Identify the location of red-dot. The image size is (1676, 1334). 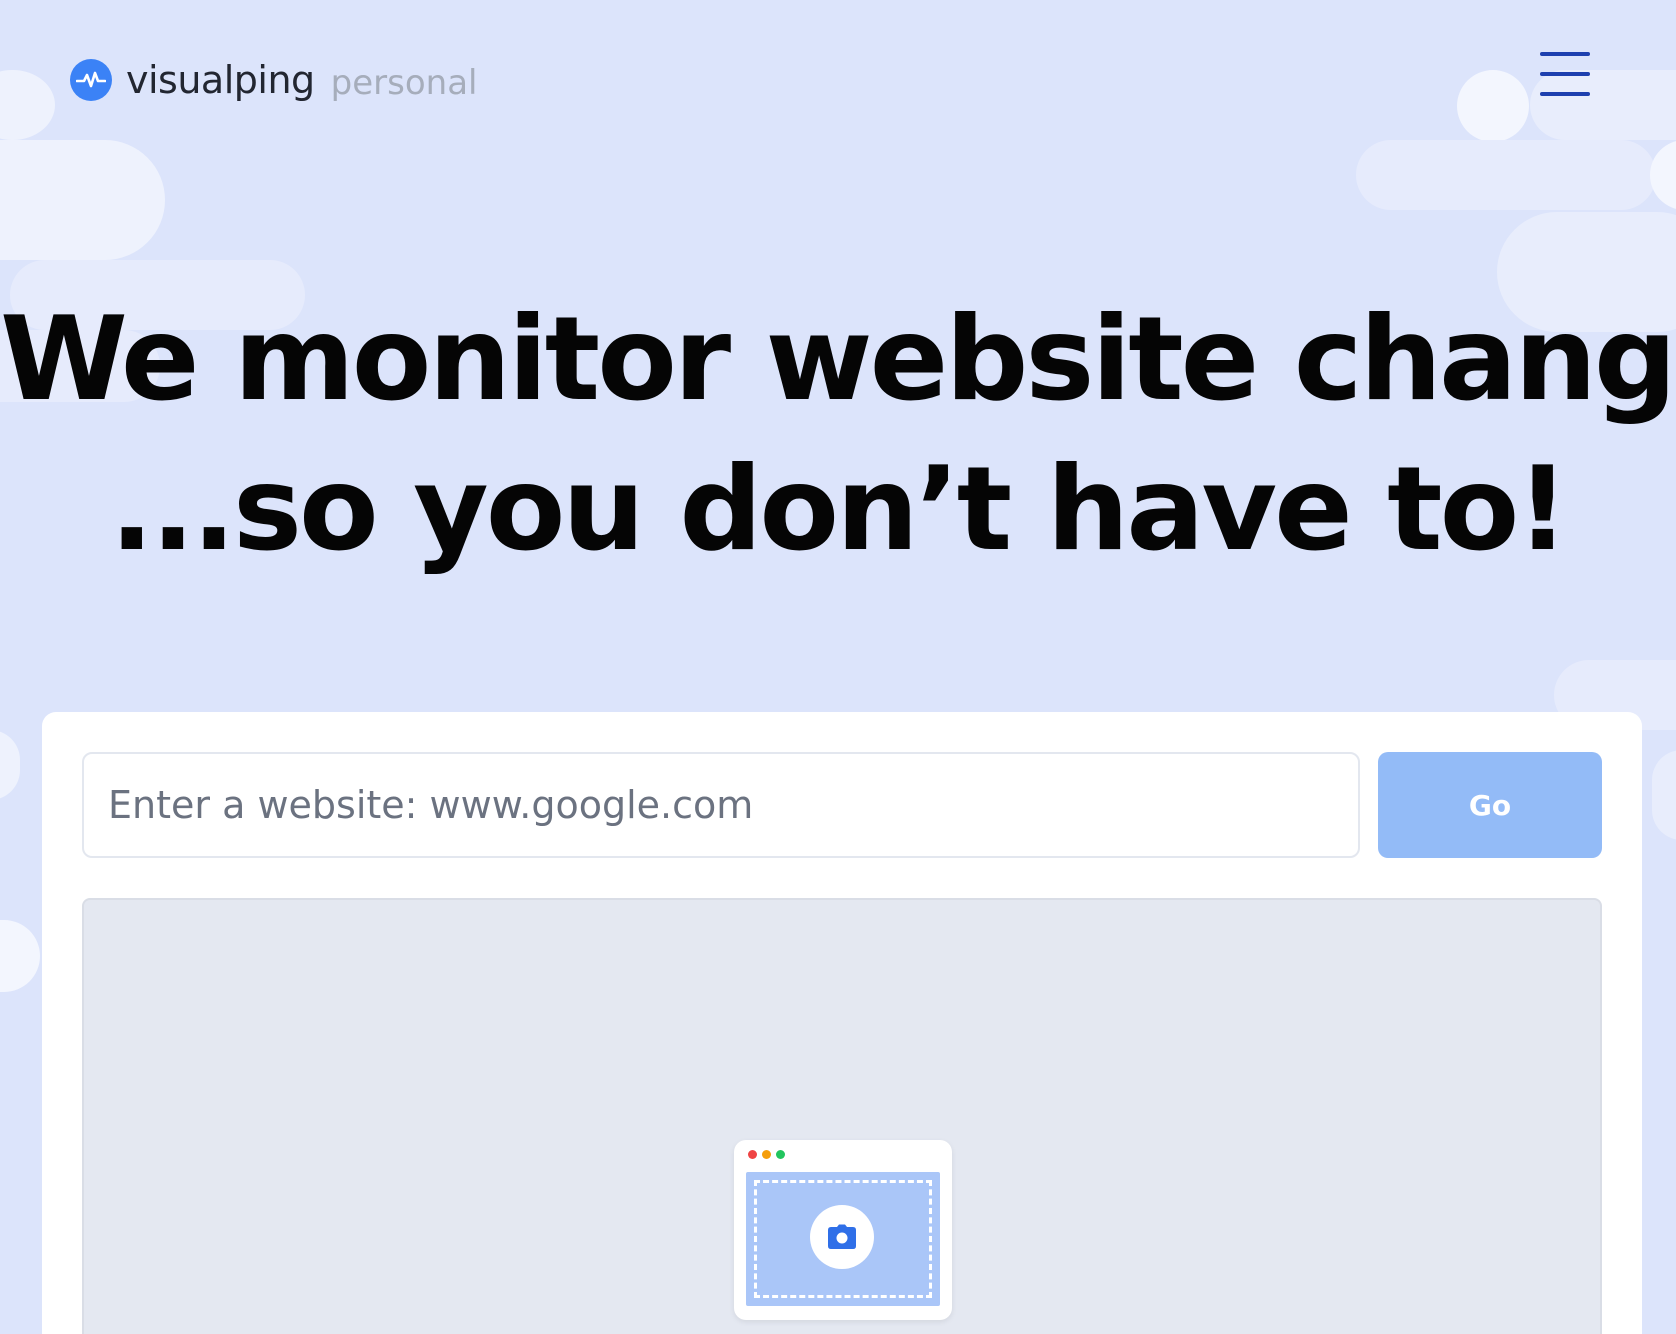
(752, 1154).